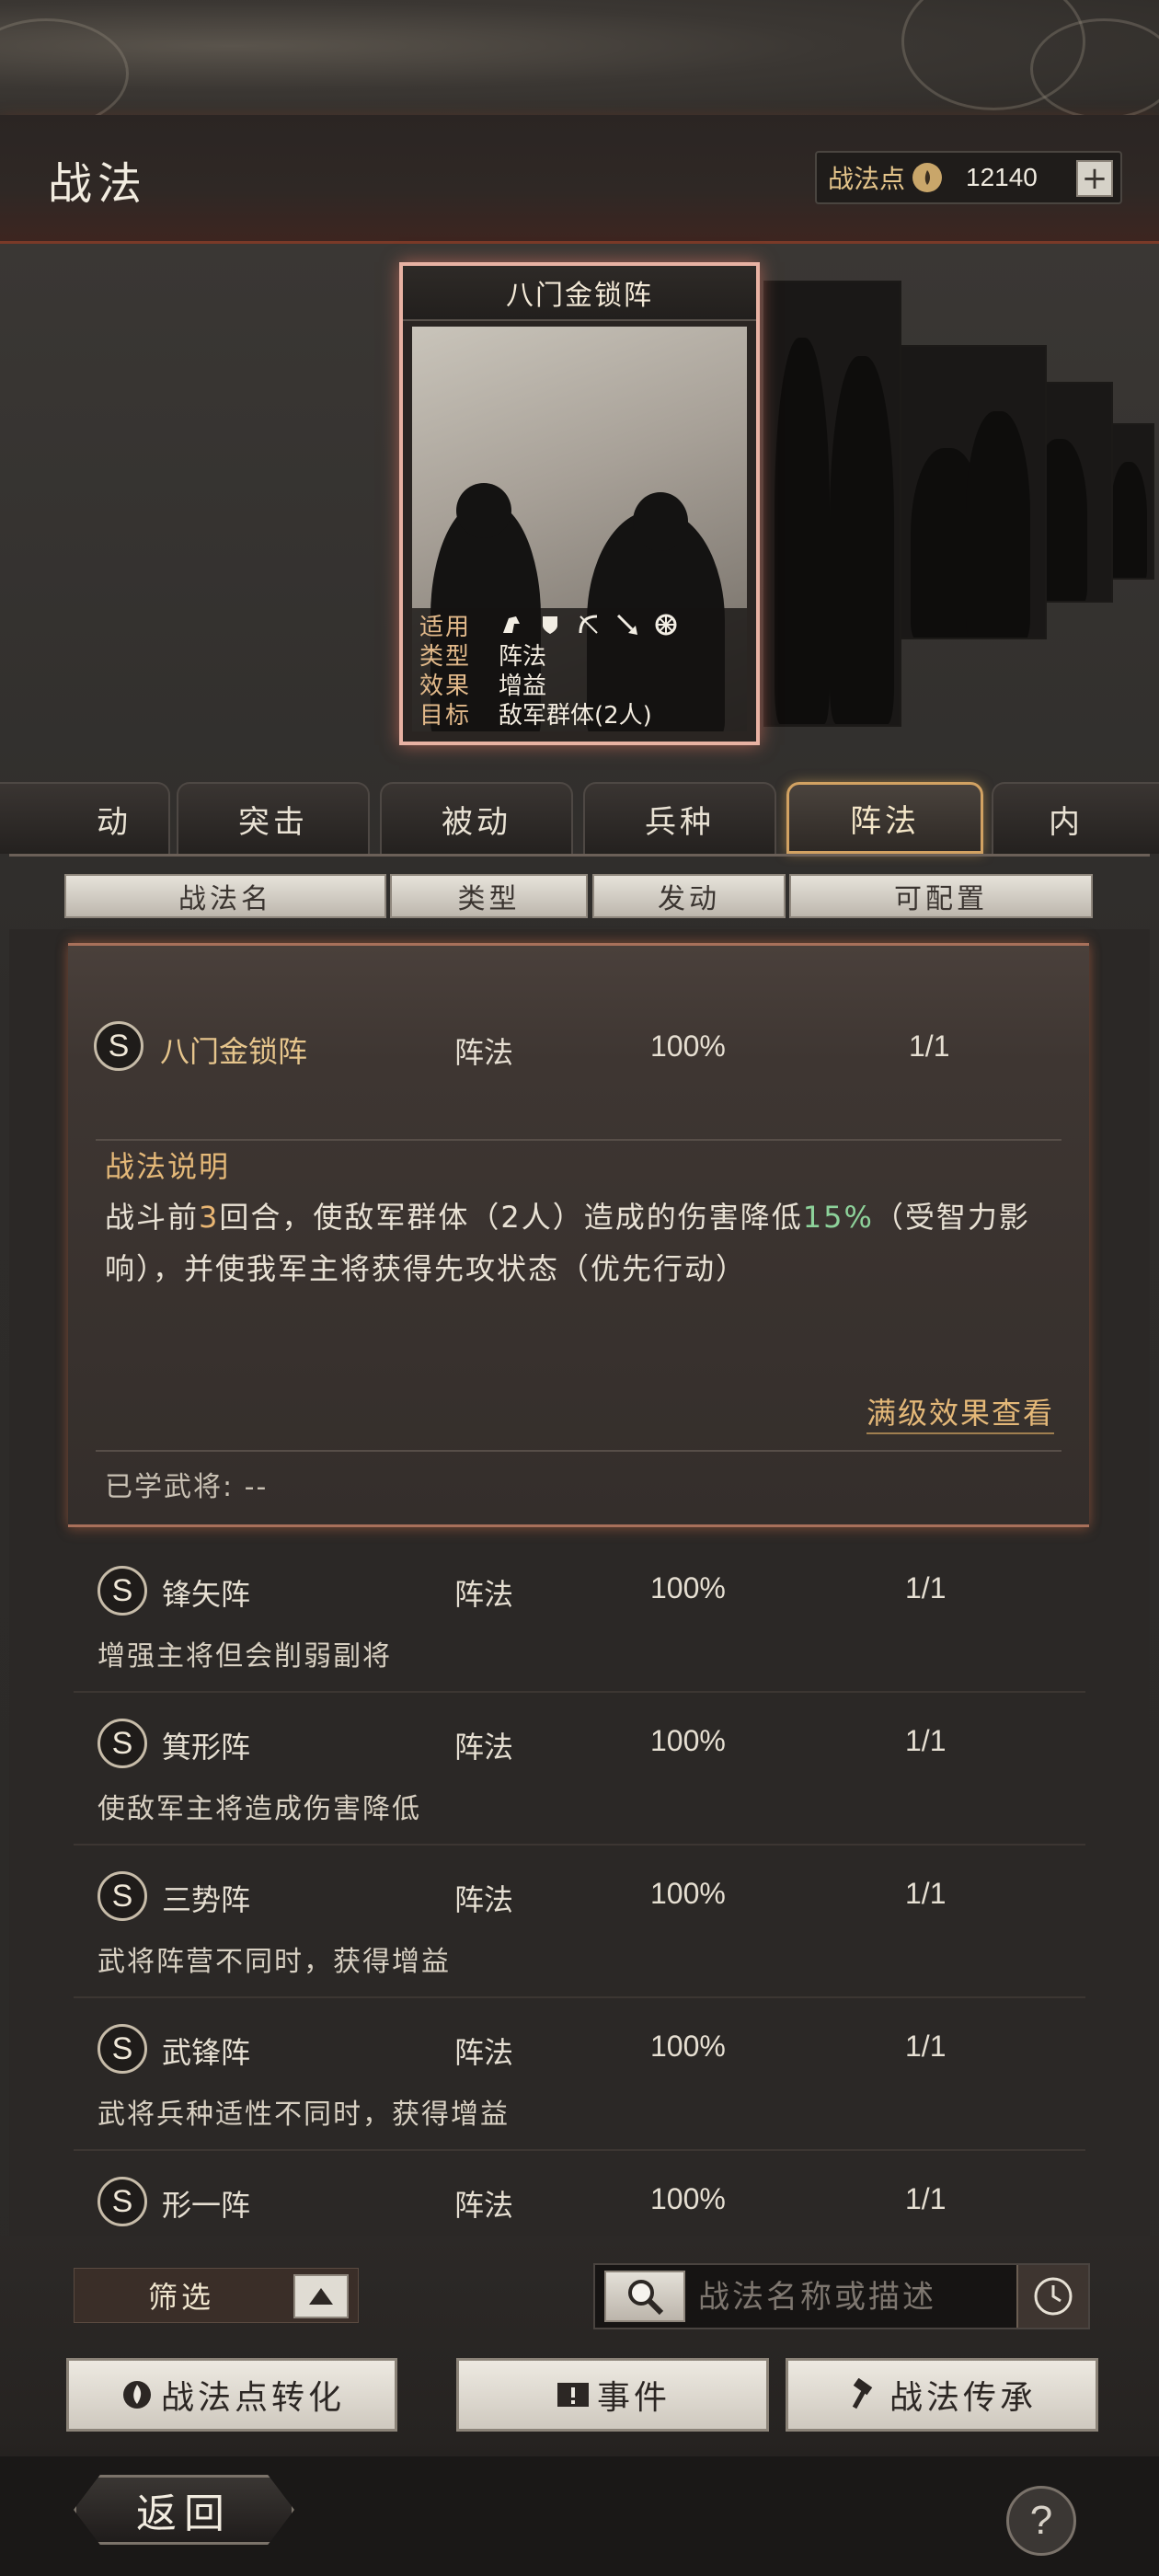 The height and width of the screenshot is (2576, 1159). What do you see at coordinates (181, 2297) in the screenshot?
I see `filter-label: 筛选` at bounding box center [181, 2297].